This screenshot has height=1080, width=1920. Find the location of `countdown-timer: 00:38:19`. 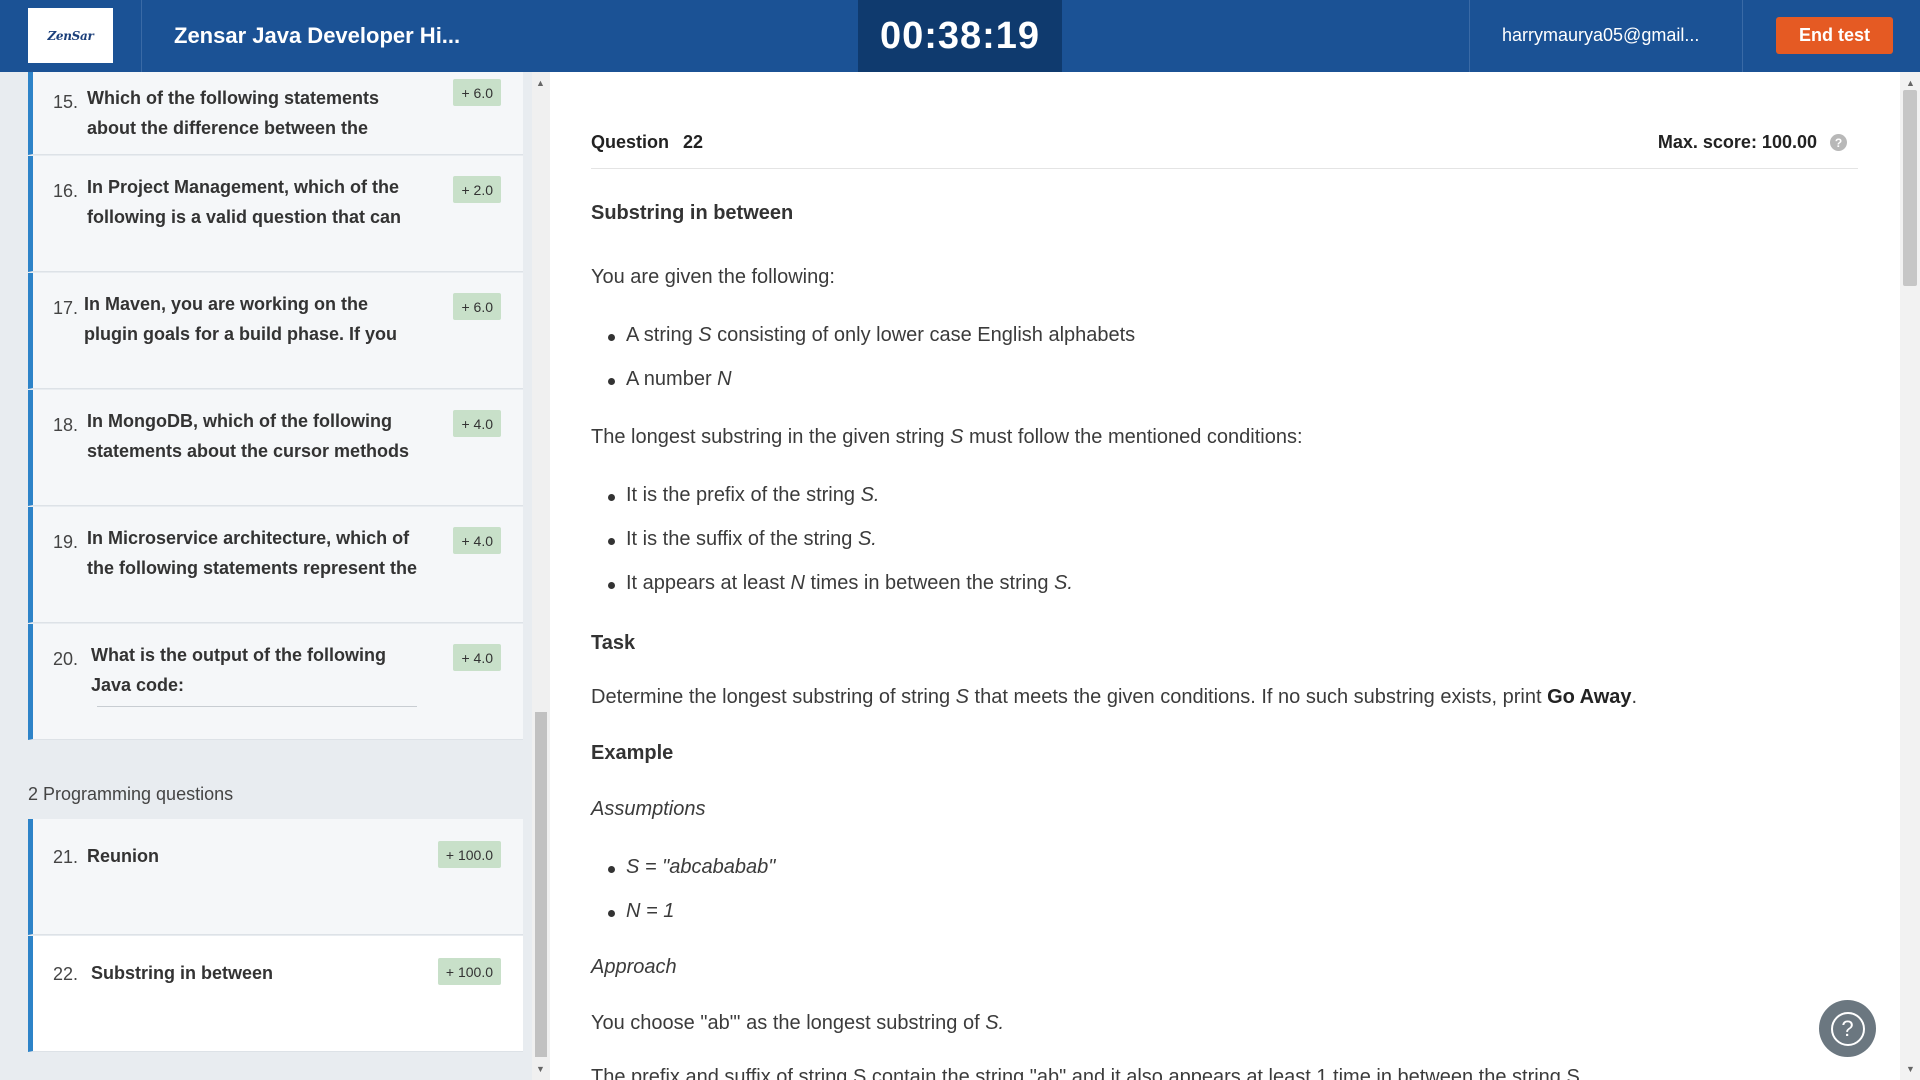

countdown-timer: 00:38:19 is located at coordinates (960, 36).